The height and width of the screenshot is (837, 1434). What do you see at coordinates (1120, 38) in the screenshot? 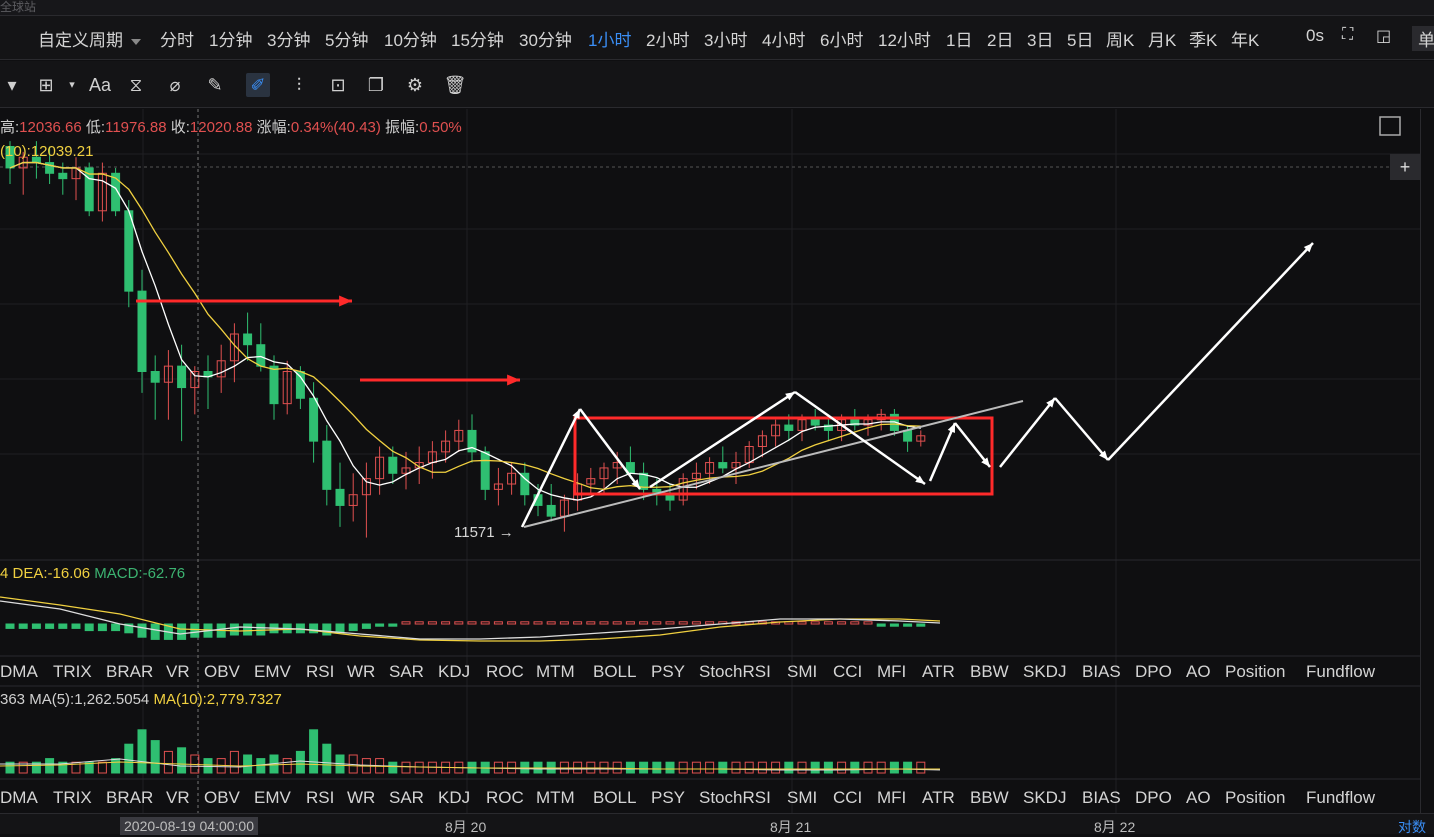
I see `period-17: 周K` at bounding box center [1120, 38].